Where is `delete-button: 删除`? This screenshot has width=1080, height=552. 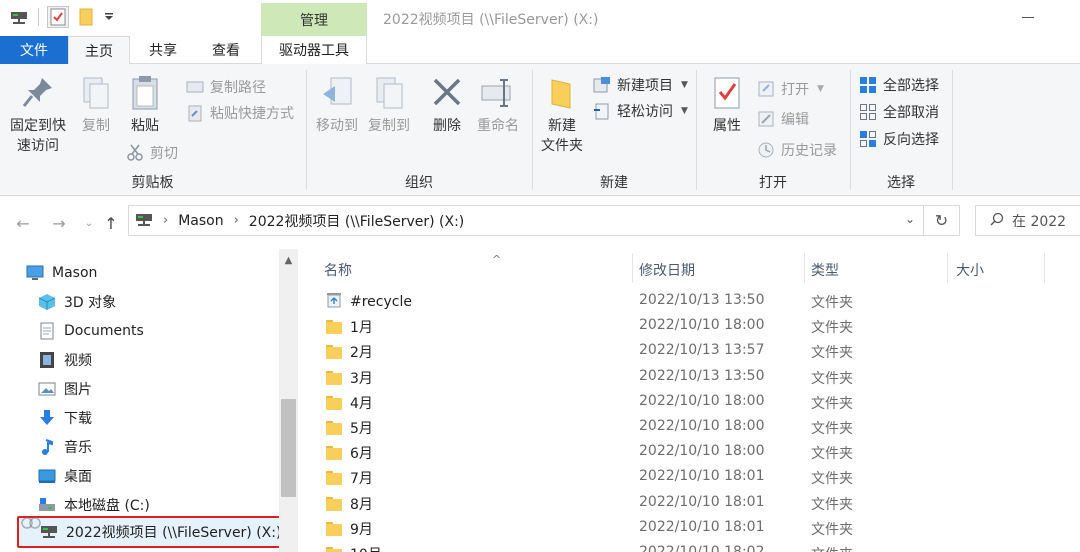 delete-button: 删除 is located at coordinates (447, 105).